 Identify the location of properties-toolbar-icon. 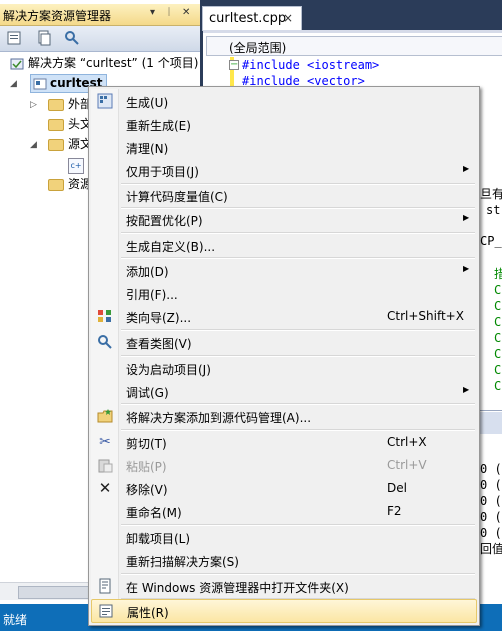
(14, 38).